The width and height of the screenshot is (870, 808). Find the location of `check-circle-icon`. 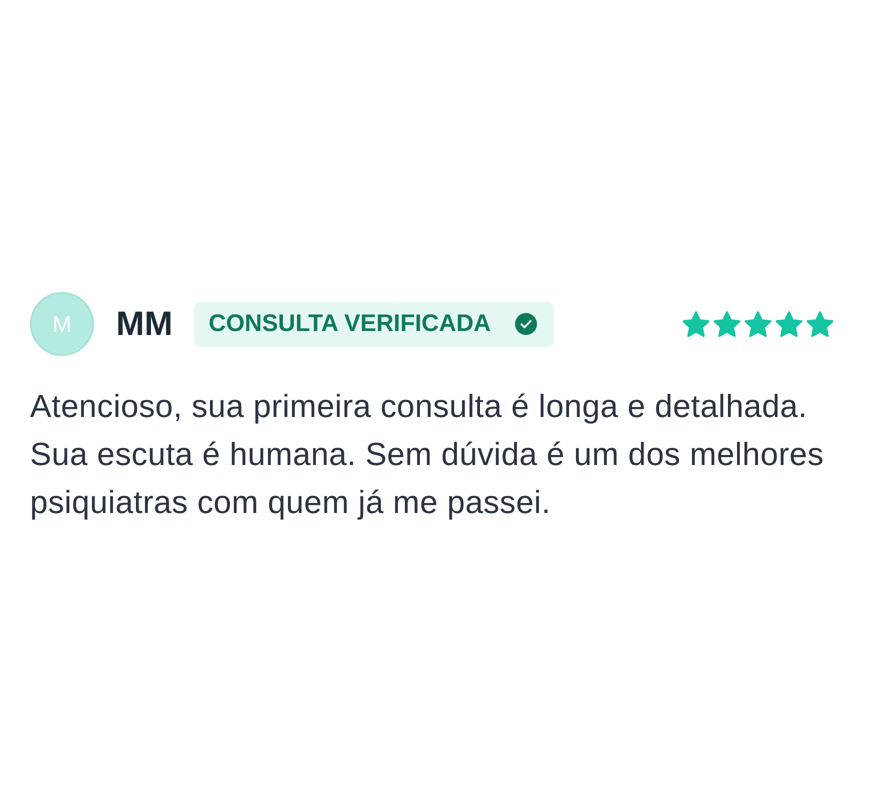

check-circle-icon is located at coordinates (525, 324).